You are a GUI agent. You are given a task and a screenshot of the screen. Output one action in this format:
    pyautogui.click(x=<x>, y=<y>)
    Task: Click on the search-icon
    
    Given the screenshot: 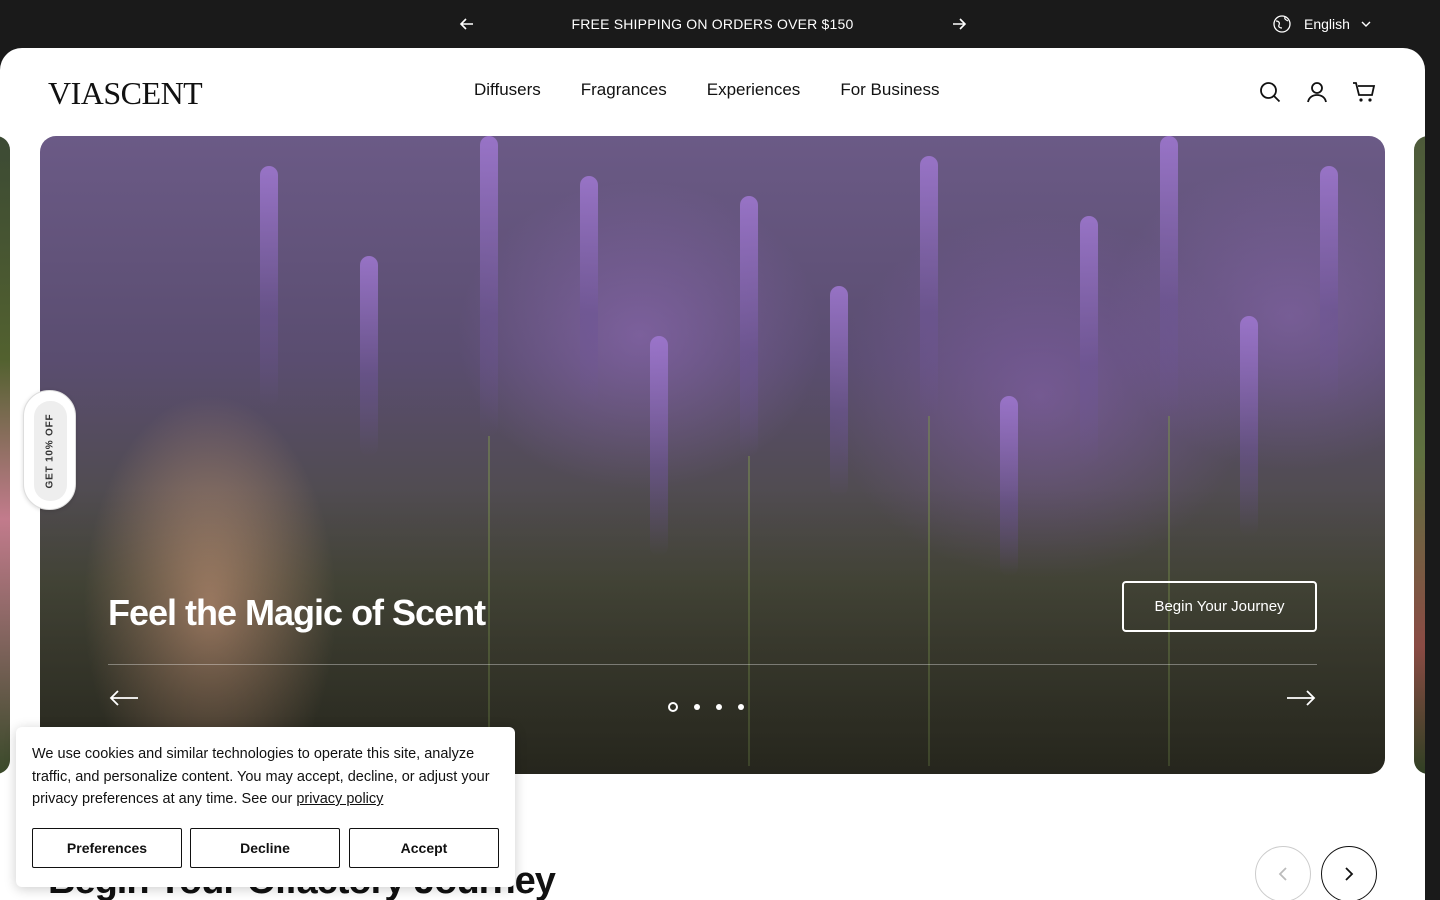 What is the action you would take?
    pyautogui.click(x=1270, y=92)
    